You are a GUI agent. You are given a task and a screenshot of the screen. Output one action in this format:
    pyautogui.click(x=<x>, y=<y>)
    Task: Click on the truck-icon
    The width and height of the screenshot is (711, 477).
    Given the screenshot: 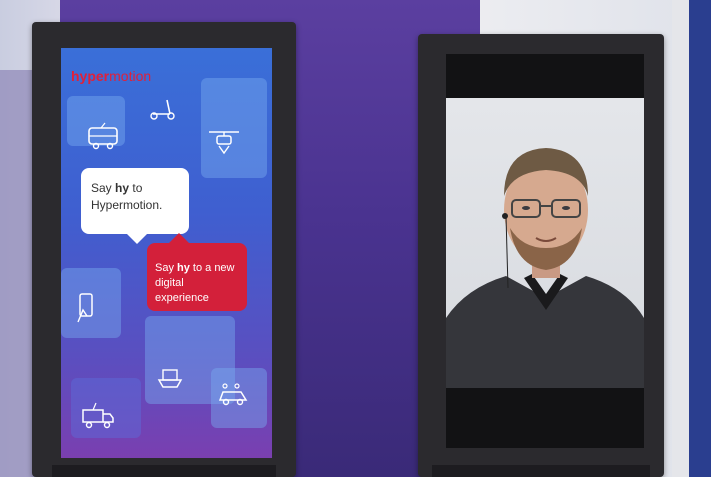 What is the action you would take?
    pyautogui.click(x=98, y=415)
    